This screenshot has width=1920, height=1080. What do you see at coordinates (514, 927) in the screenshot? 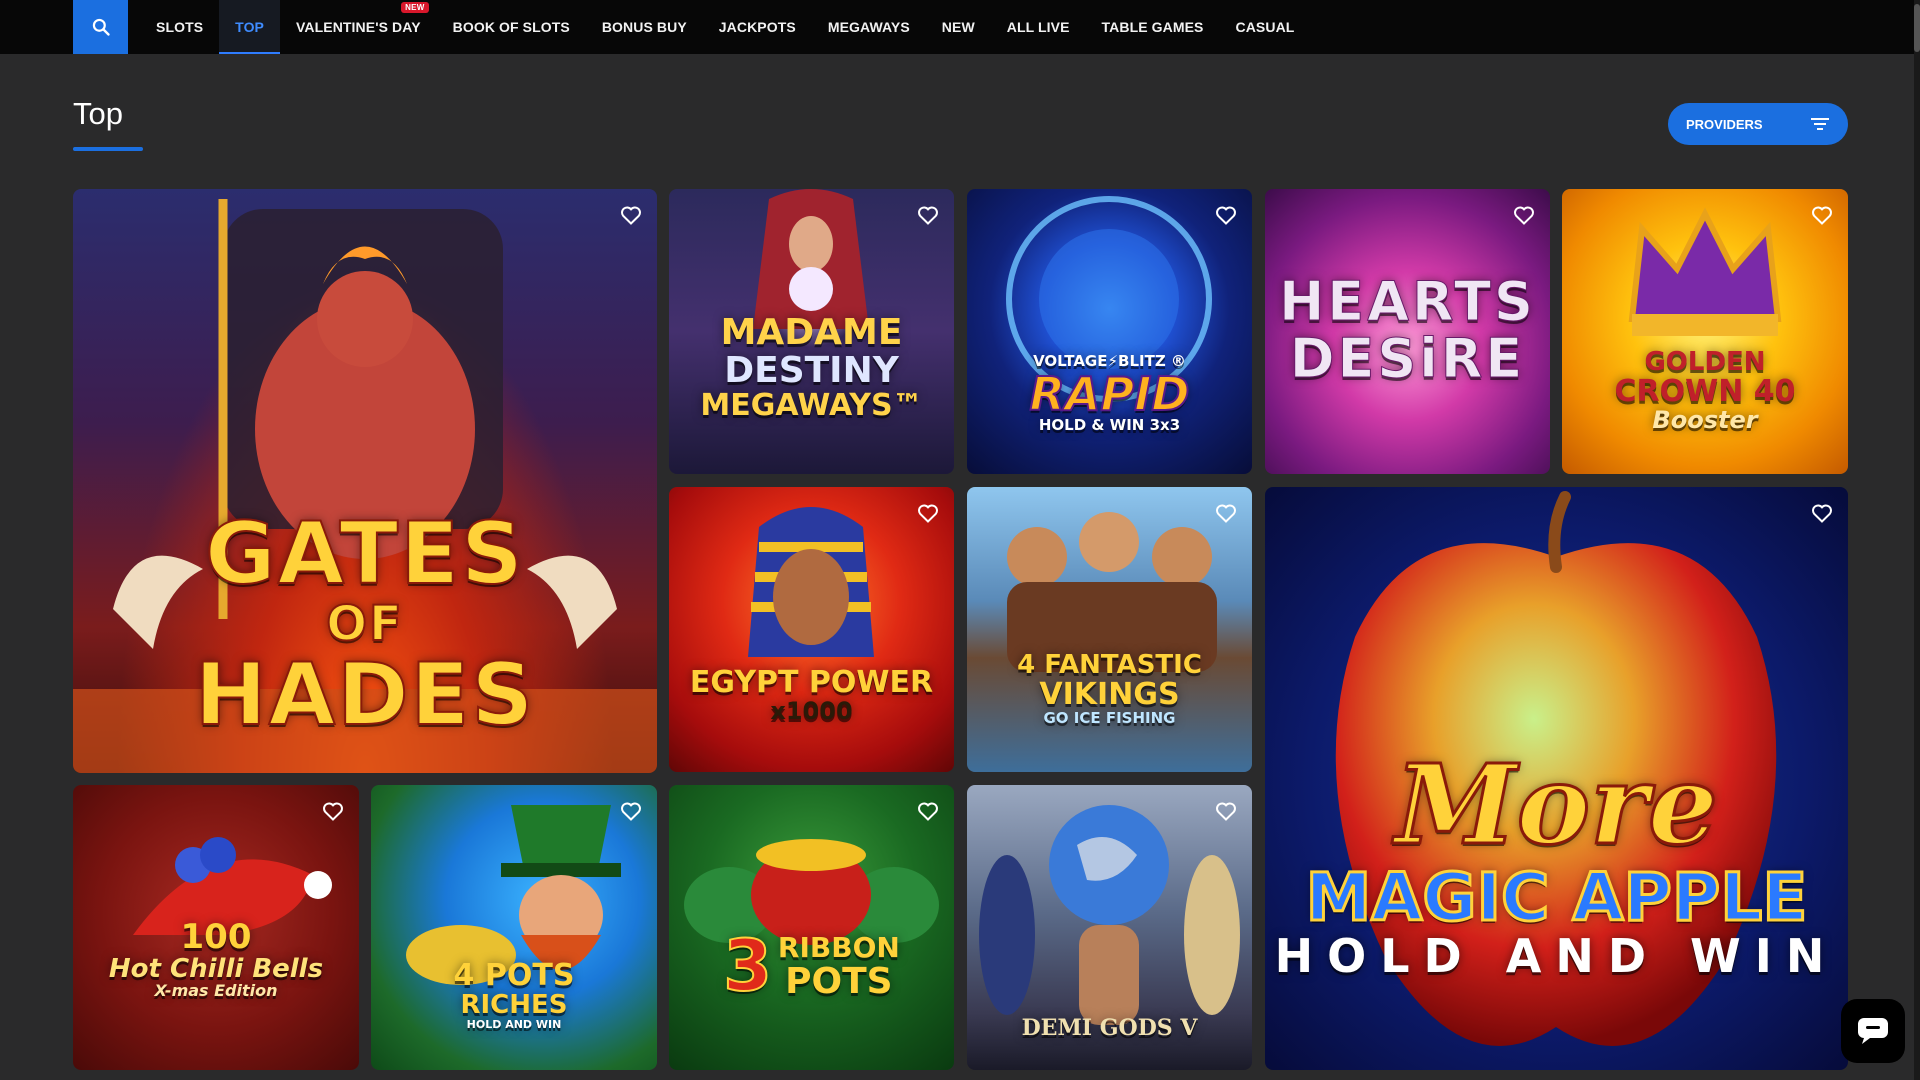
I see `game-tile-pots-riches: 4 POTS RICHES HOLD AND WIN` at bounding box center [514, 927].